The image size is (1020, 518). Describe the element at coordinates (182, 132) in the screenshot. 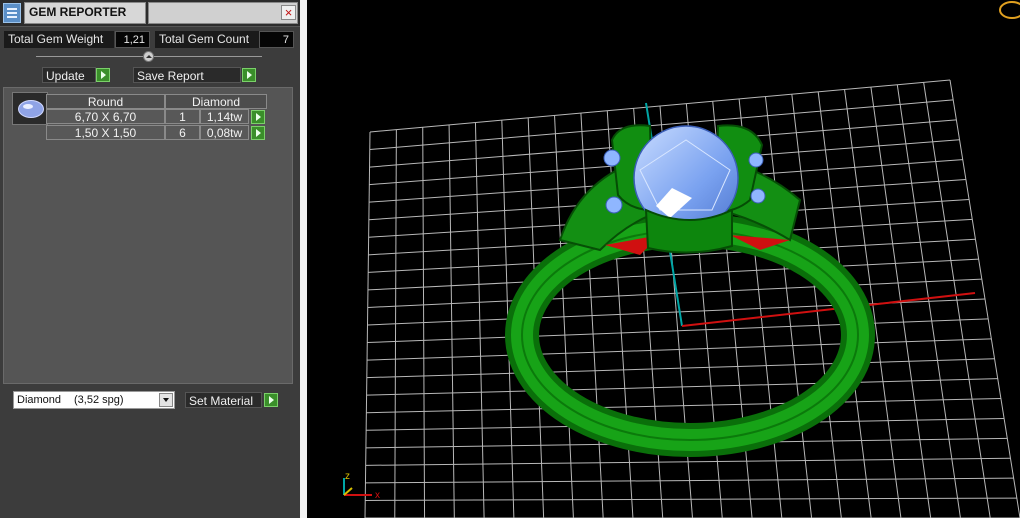

I see `table-row-count: 6` at that location.